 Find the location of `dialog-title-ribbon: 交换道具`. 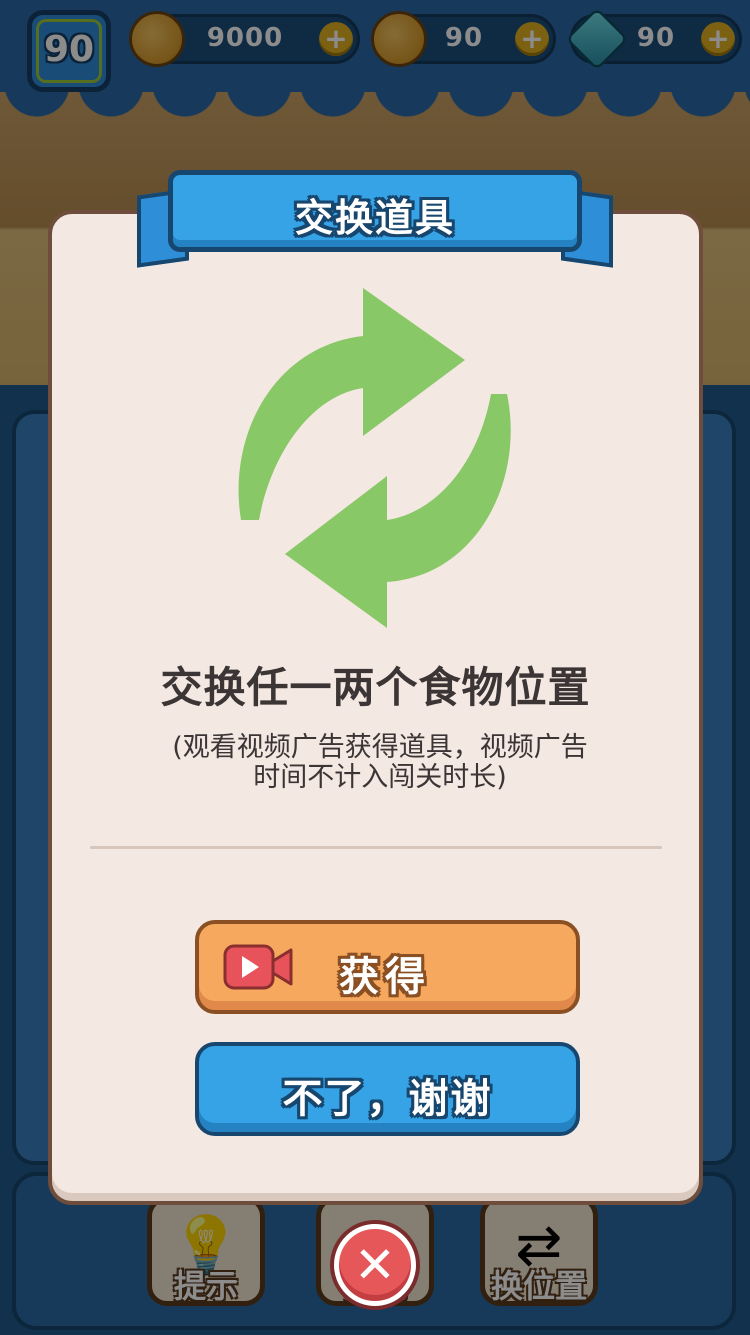

dialog-title-ribbon: 交换道具 is located at coordinates (375, 211).